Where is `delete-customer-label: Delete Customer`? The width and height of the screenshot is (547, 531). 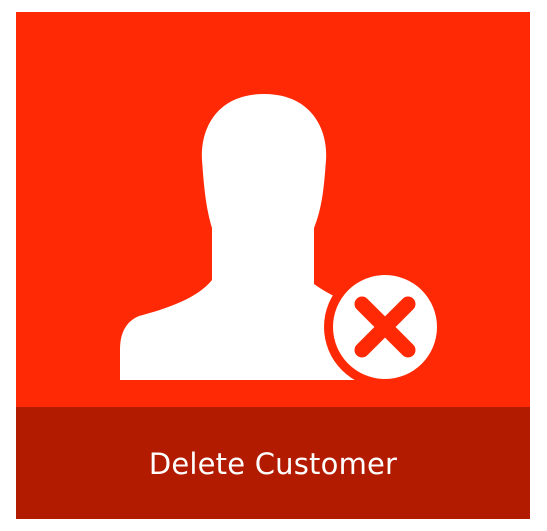
delete-customer-label: Delete Customer is located at coordinates (273, 464).